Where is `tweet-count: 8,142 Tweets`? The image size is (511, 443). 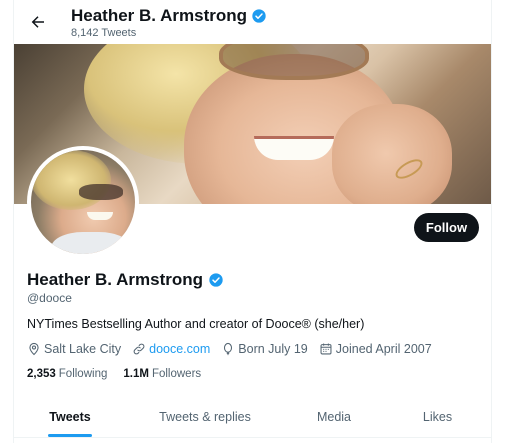
tweet-count: 8,142 Tweets is located at coordinates (104, 33).